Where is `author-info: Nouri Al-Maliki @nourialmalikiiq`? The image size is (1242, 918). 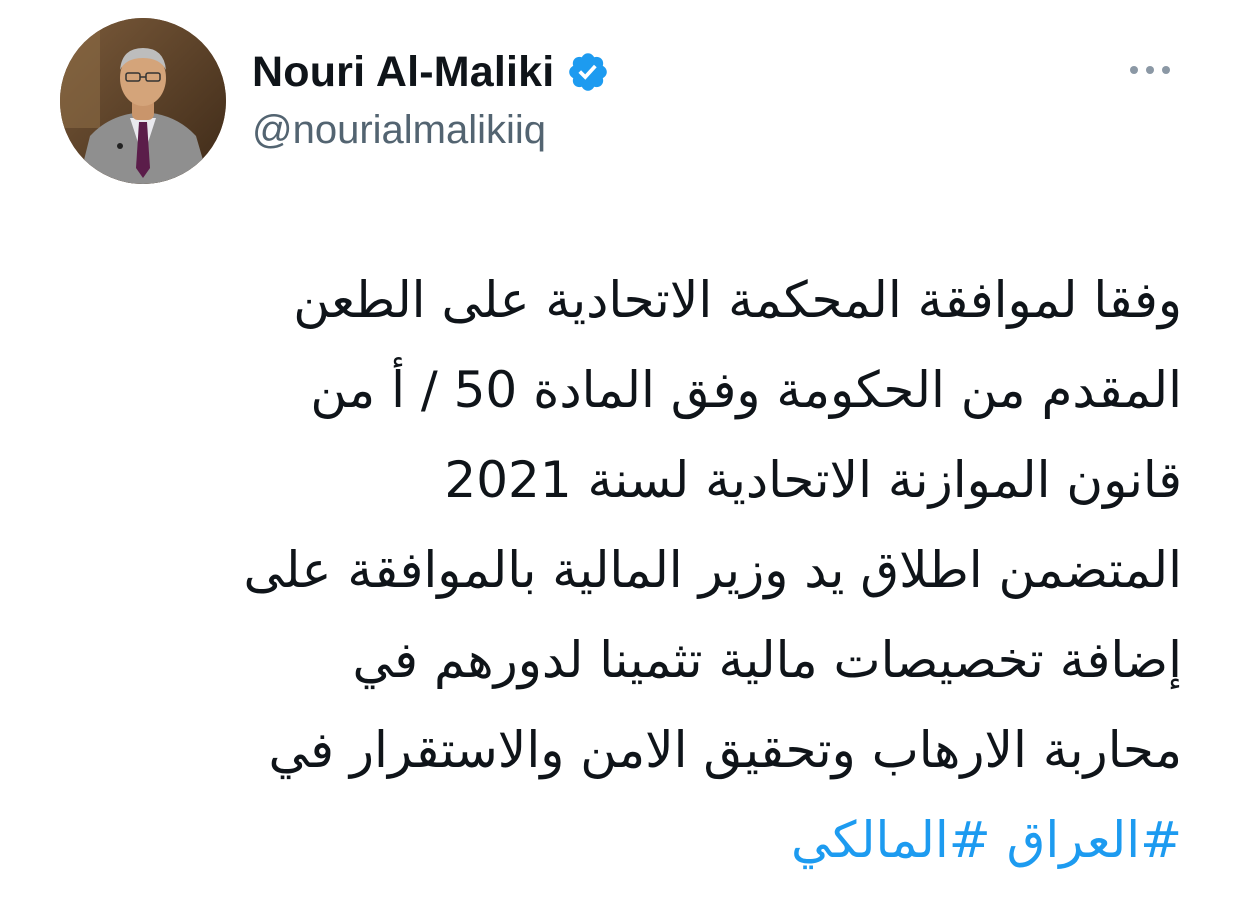 author-info: Nouri Al-Maliki @nourialmalikiiq is located at coordinates (431, 97).